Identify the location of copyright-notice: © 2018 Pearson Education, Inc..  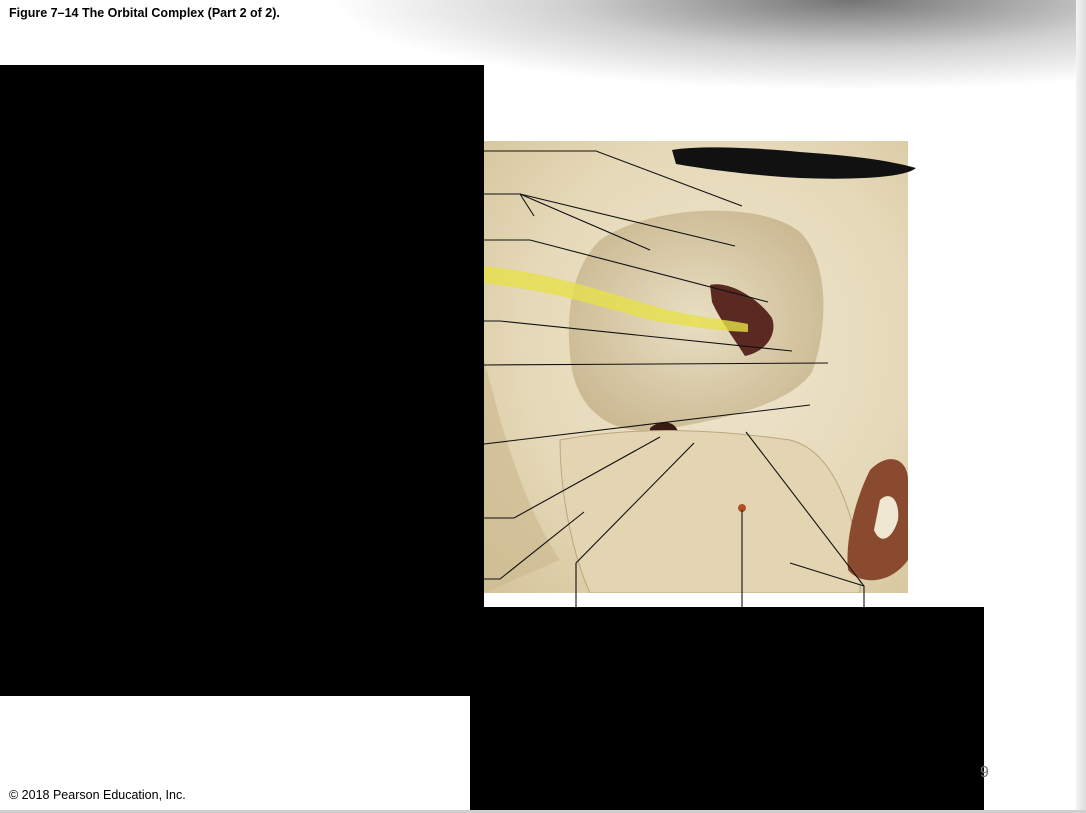
(97, 795).